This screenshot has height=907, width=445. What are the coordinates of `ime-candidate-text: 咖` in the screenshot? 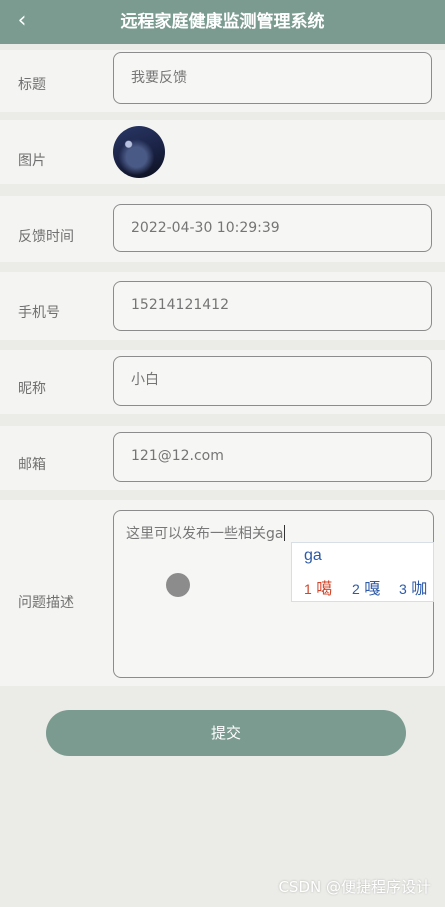 It's located at (419, 589).